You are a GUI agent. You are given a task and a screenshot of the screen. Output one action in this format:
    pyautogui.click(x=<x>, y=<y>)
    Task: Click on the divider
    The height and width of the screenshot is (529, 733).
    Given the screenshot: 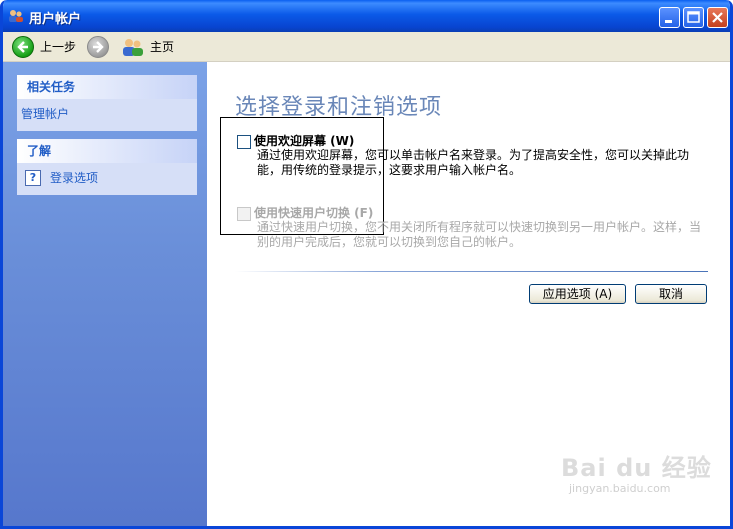 What is the action you would take?
    pyautogui.click(x=471, y=271)
    